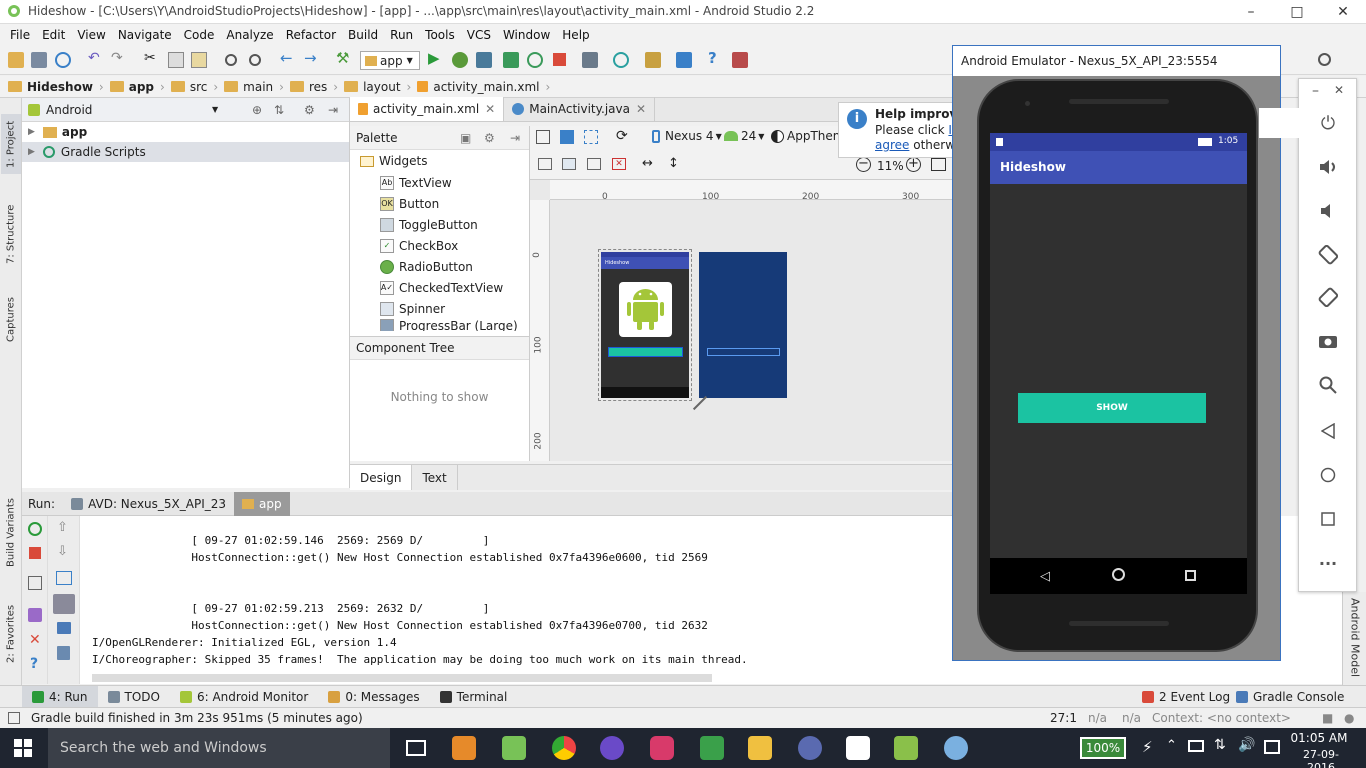 The height and width of the screenshot is (768, 1366). I want to click on zoom-out-icon: −, so click(863, 164).